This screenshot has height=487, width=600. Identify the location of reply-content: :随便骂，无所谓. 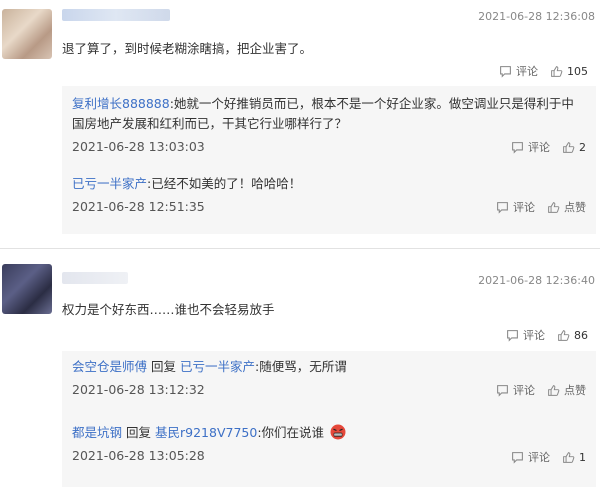
(301, 366).